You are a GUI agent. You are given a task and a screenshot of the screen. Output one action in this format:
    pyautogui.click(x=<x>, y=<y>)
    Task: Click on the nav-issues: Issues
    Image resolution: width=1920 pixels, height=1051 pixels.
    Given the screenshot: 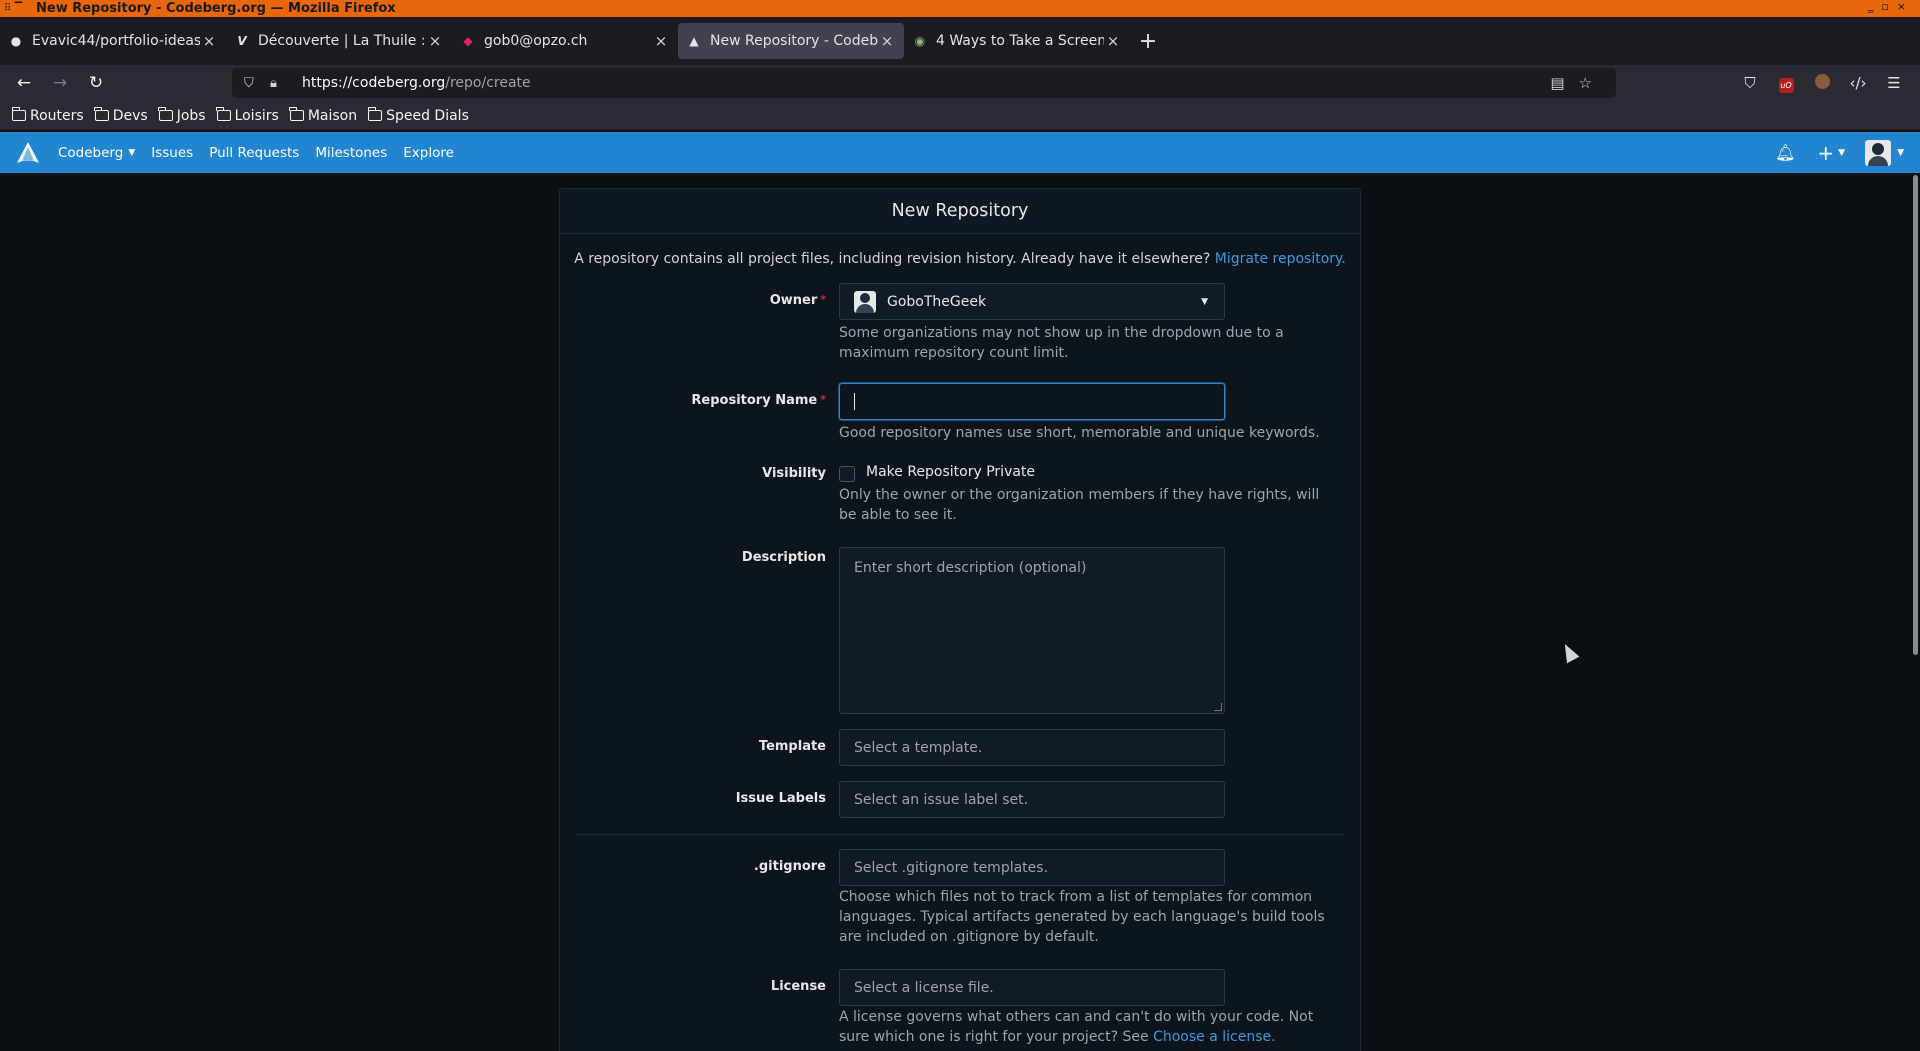 What is the action you would take?
    pyautogui.click(x=172, y=153)
    